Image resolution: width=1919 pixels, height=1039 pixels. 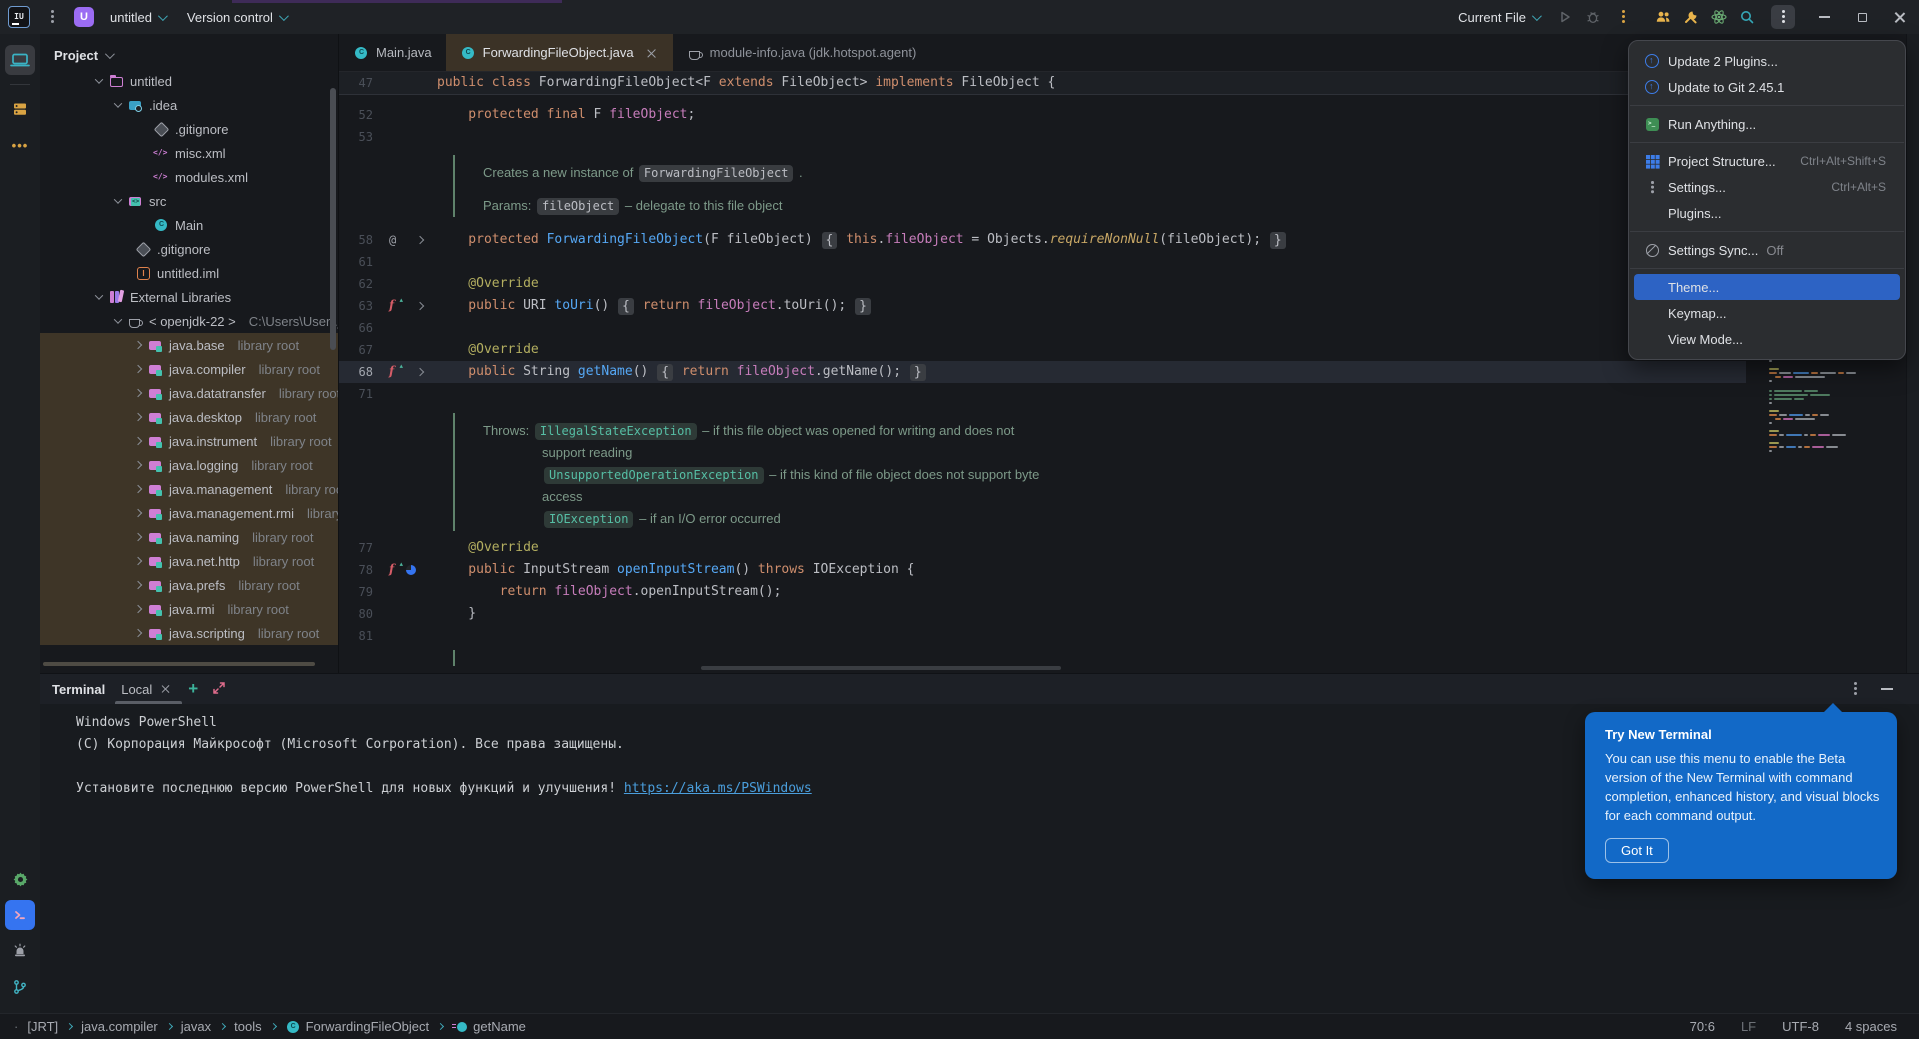 I want to click on tree-item-main: Main, so click(x=189, y=225).